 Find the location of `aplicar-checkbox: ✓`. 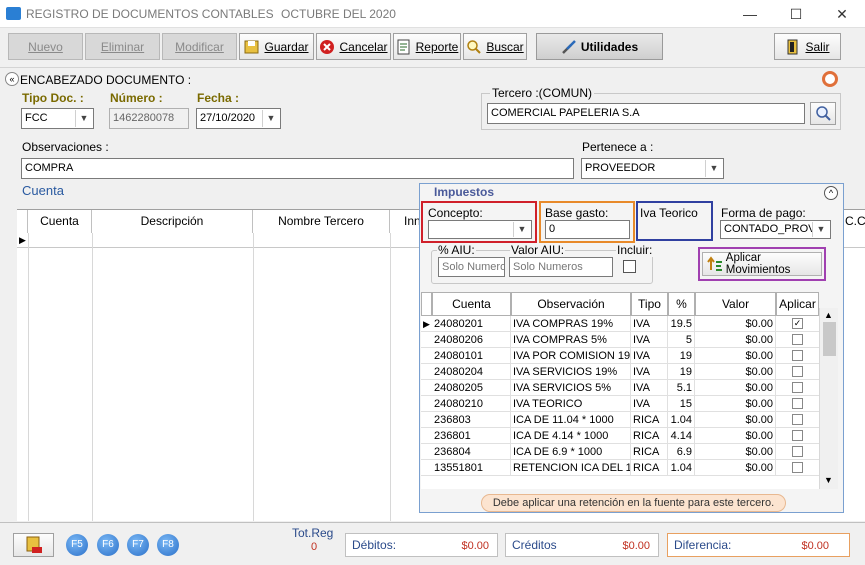

aplicar-checkbox: ✓ is located at coordinates (797, 323).